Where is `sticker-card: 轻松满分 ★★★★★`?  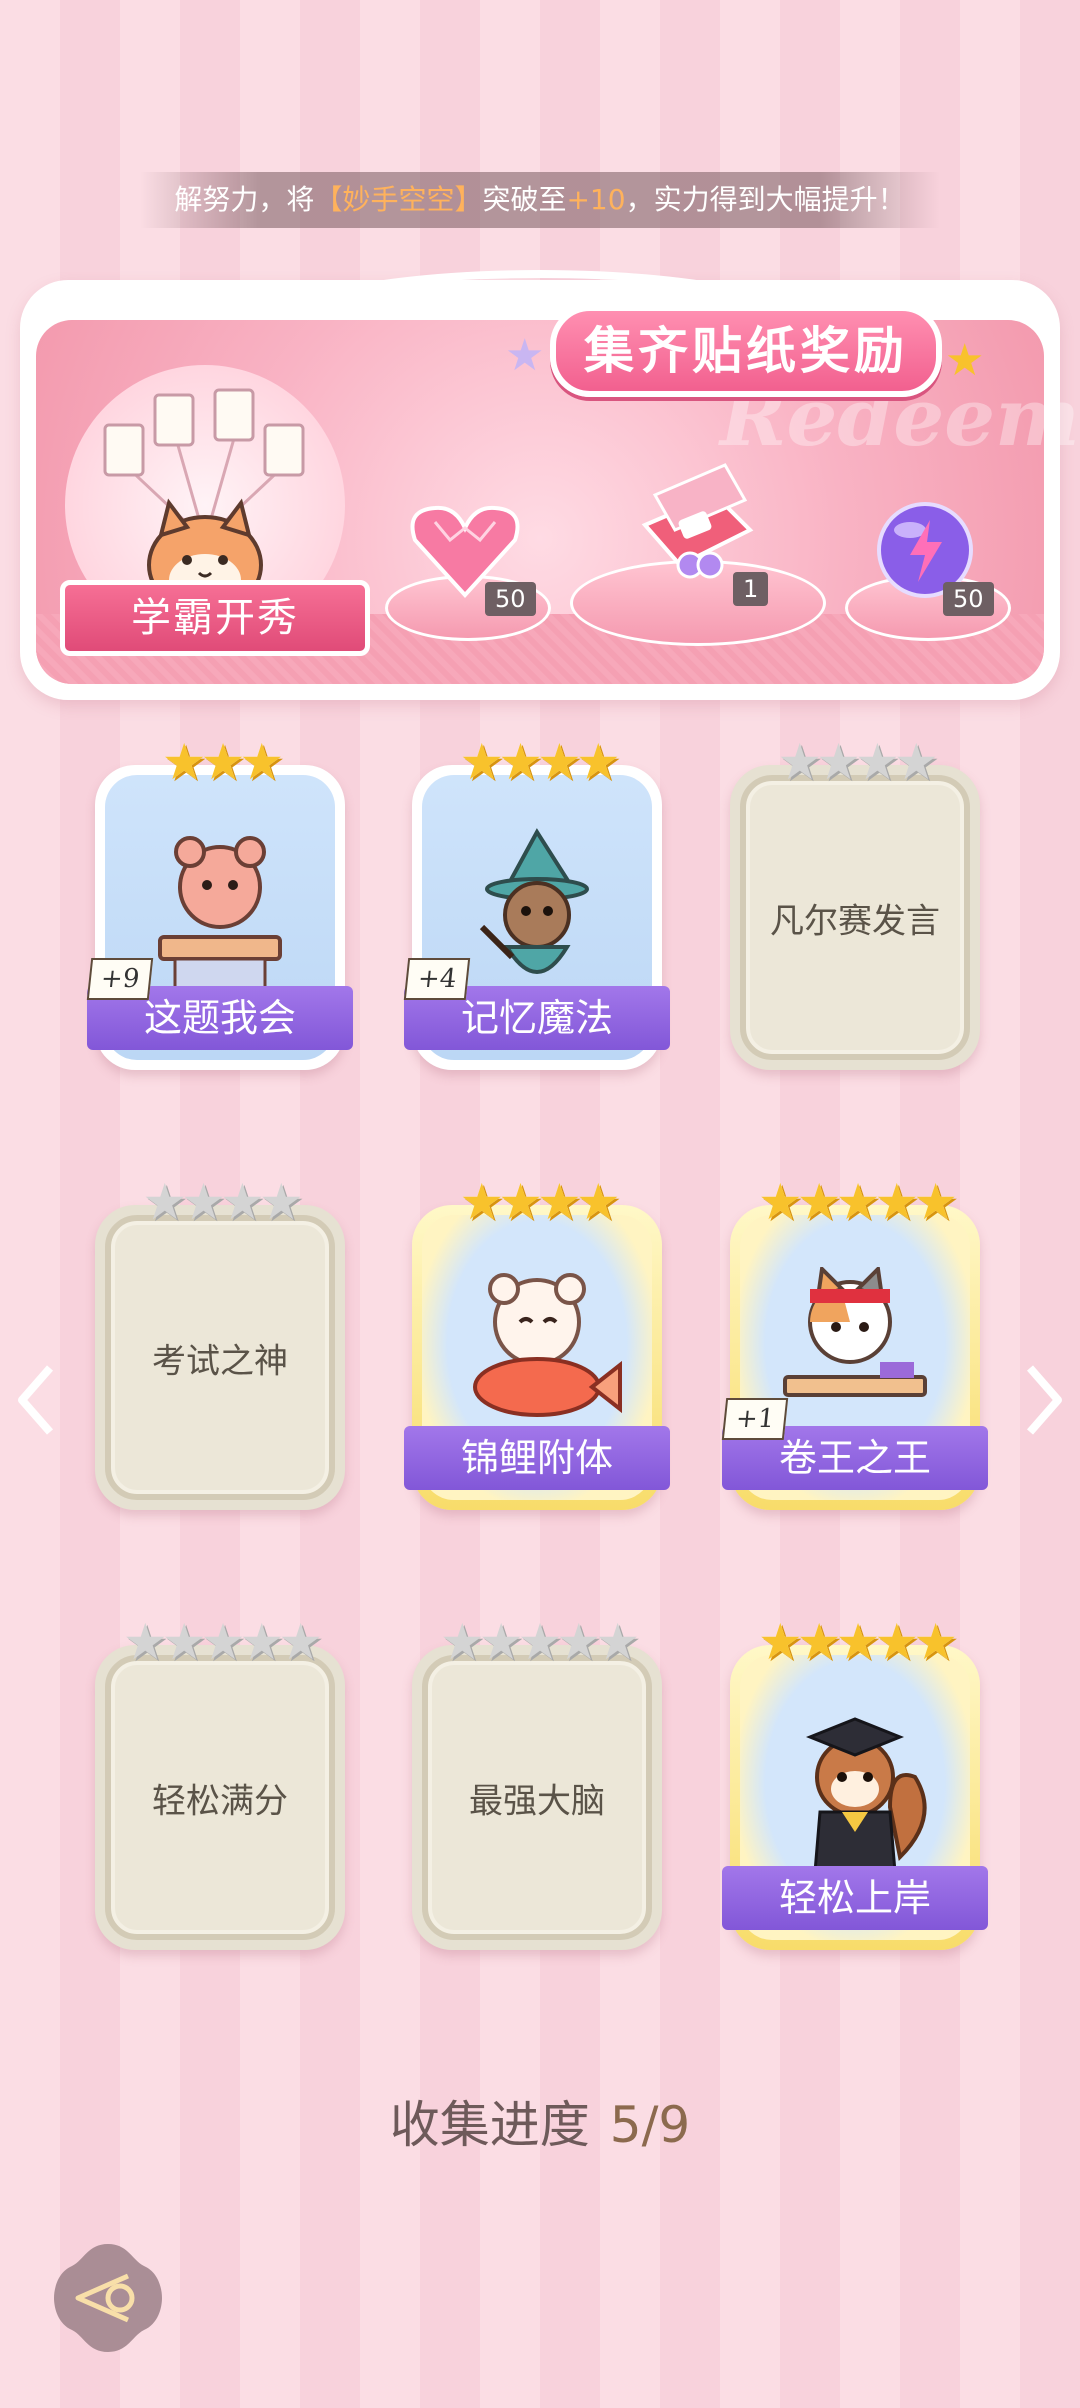
sticker-card: 轻松满分 ★★★★★ is located at coordinates (220, 1787).